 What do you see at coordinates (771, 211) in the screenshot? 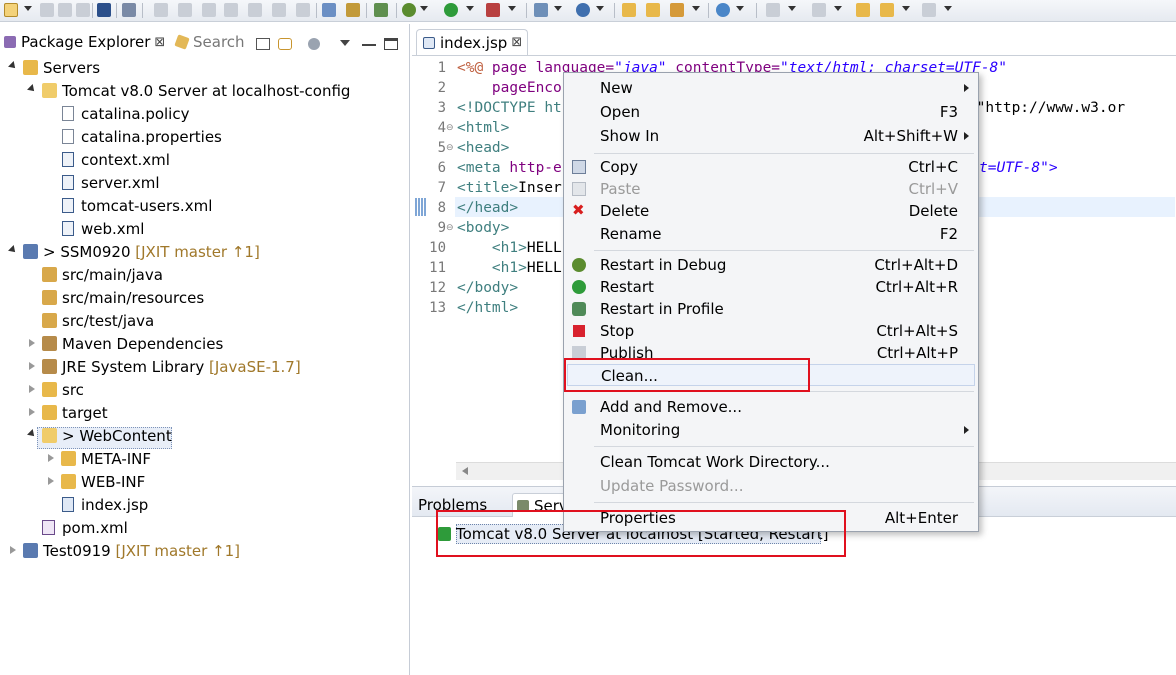
I see `menu-item-delete: ✖ Delete Delete` at bounding box center [771, 211].